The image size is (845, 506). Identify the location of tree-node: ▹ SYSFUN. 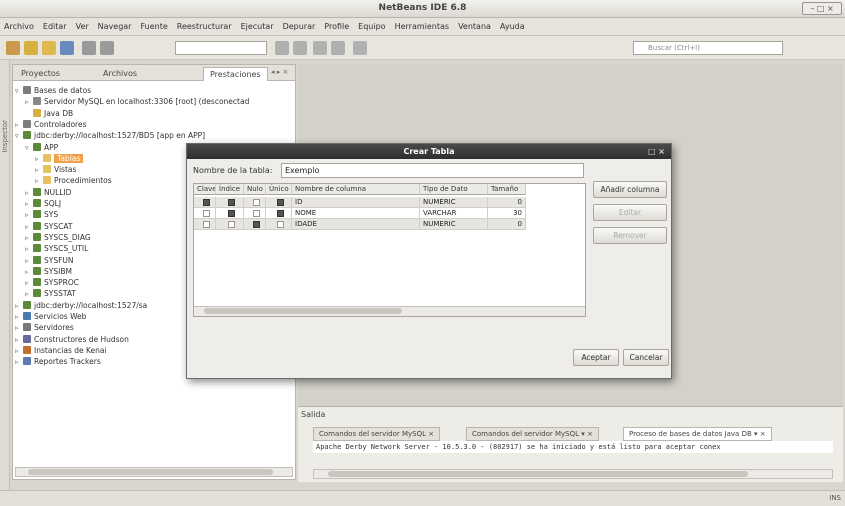
(49, 260).